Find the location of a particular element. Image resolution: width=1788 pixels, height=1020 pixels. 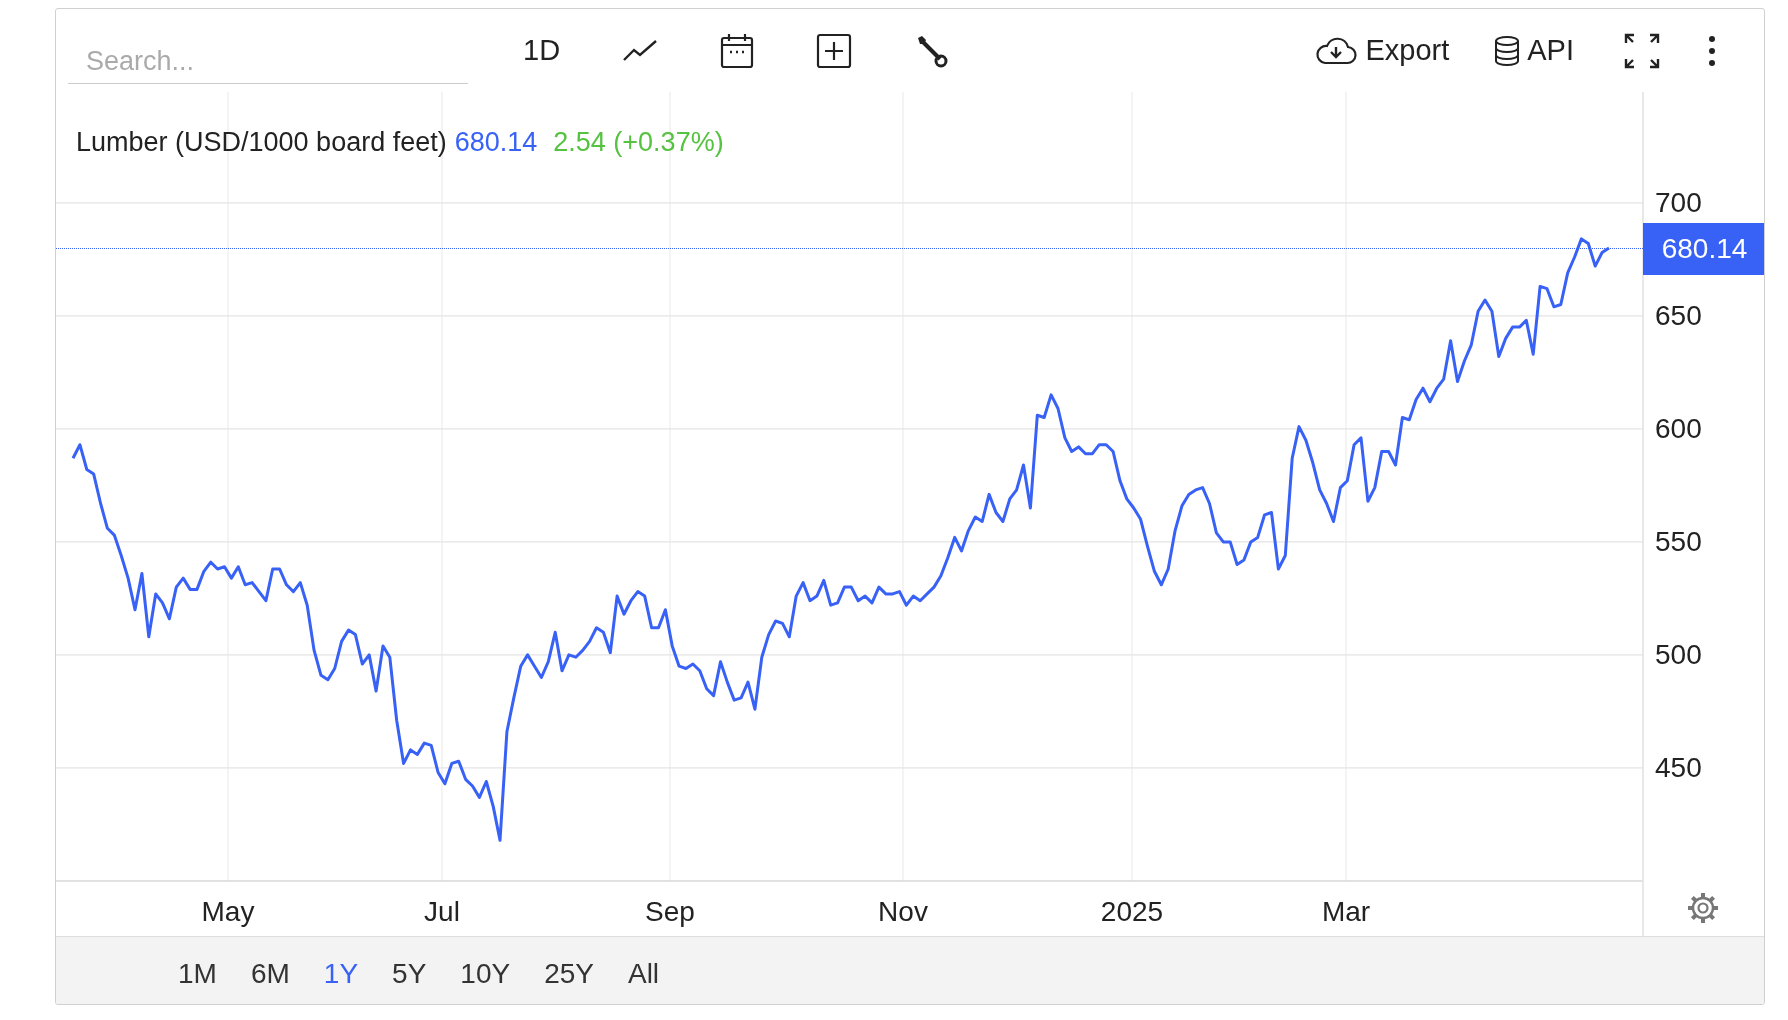

range-tab: All is located at coordinates (643, 970).